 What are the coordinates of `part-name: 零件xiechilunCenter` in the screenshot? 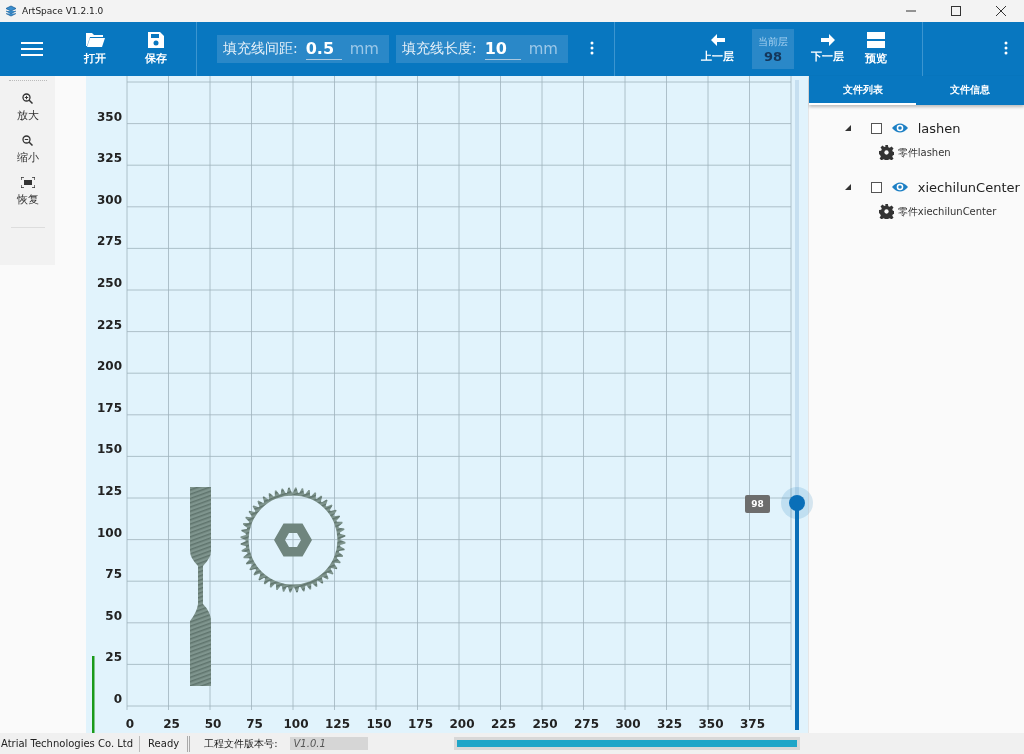 It's located at (947, 211).